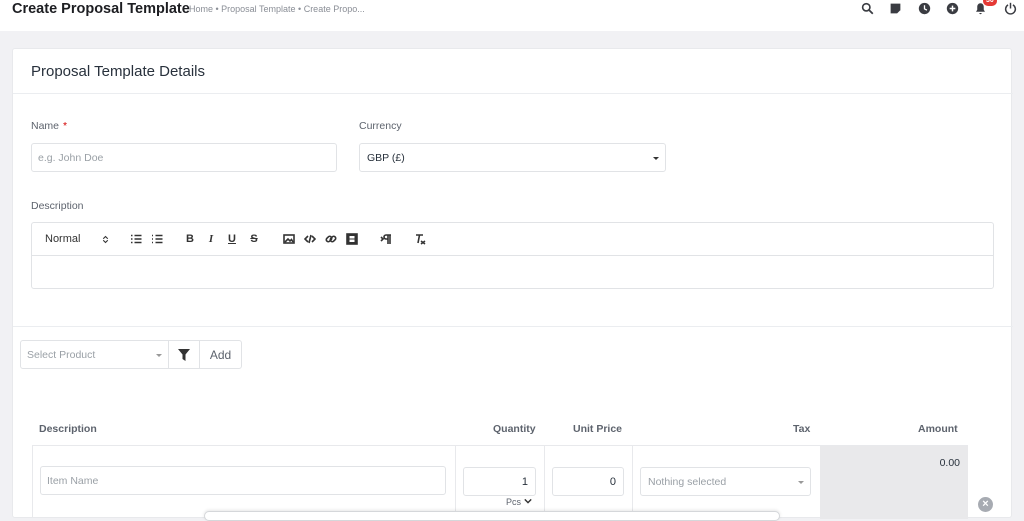  What do you see at coordinates (331, 239) in the screenshot?
I see `link-icon` at bounding box center [331, 239].